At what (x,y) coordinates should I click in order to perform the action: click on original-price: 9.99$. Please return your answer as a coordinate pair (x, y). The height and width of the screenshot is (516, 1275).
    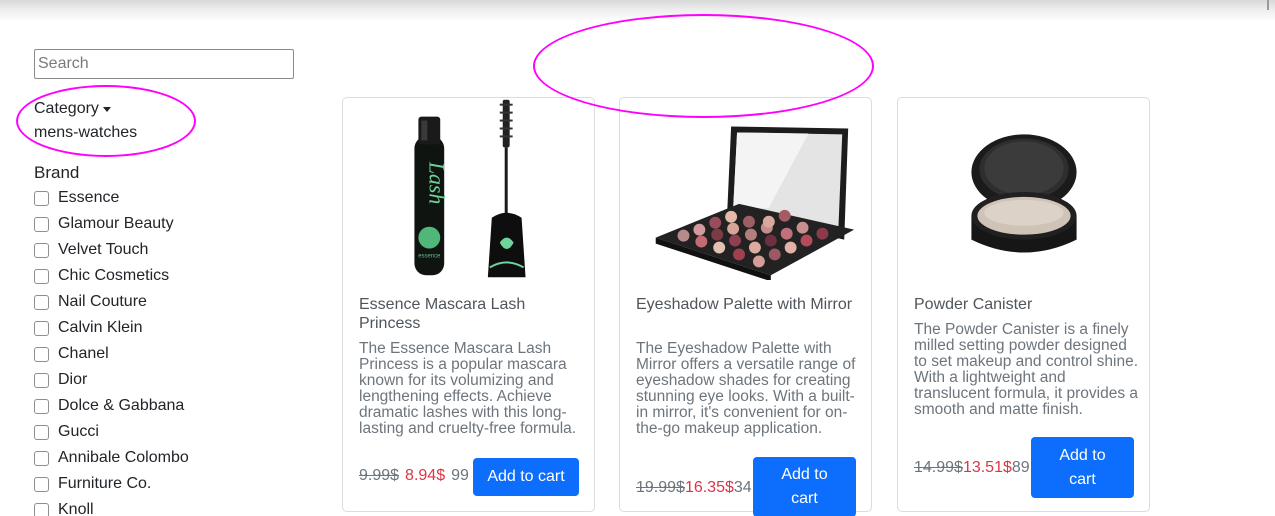
    Looking at the image, I should click on (379, 475).